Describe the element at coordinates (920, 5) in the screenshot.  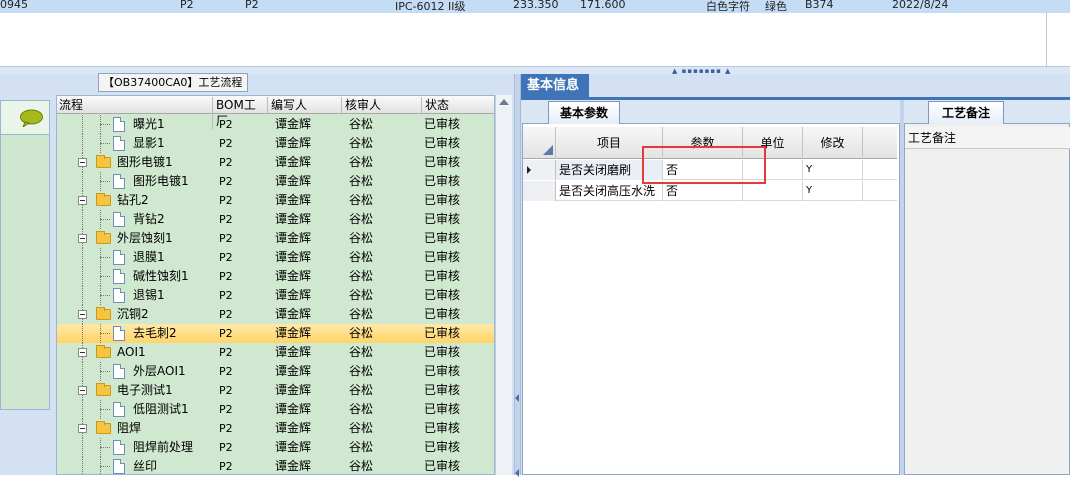
I see `top-row-cell: 2022/8/24` at that location.